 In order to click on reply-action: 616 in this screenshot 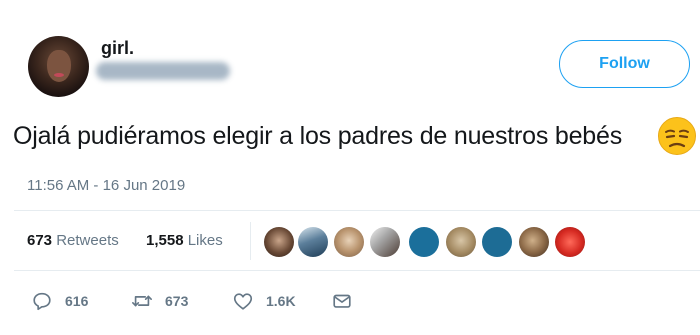, I will do `click(59, 301)`.